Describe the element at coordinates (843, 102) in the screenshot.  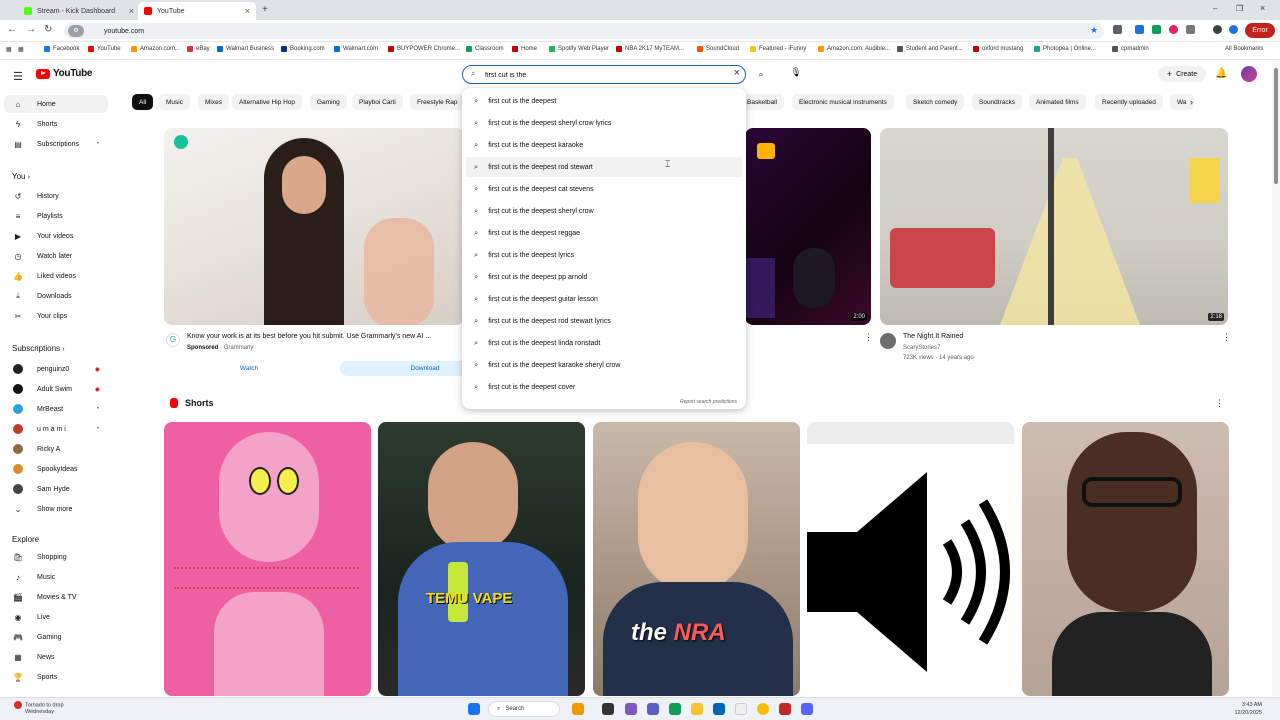
I see `chip: Electronic musical instruments` at that location.